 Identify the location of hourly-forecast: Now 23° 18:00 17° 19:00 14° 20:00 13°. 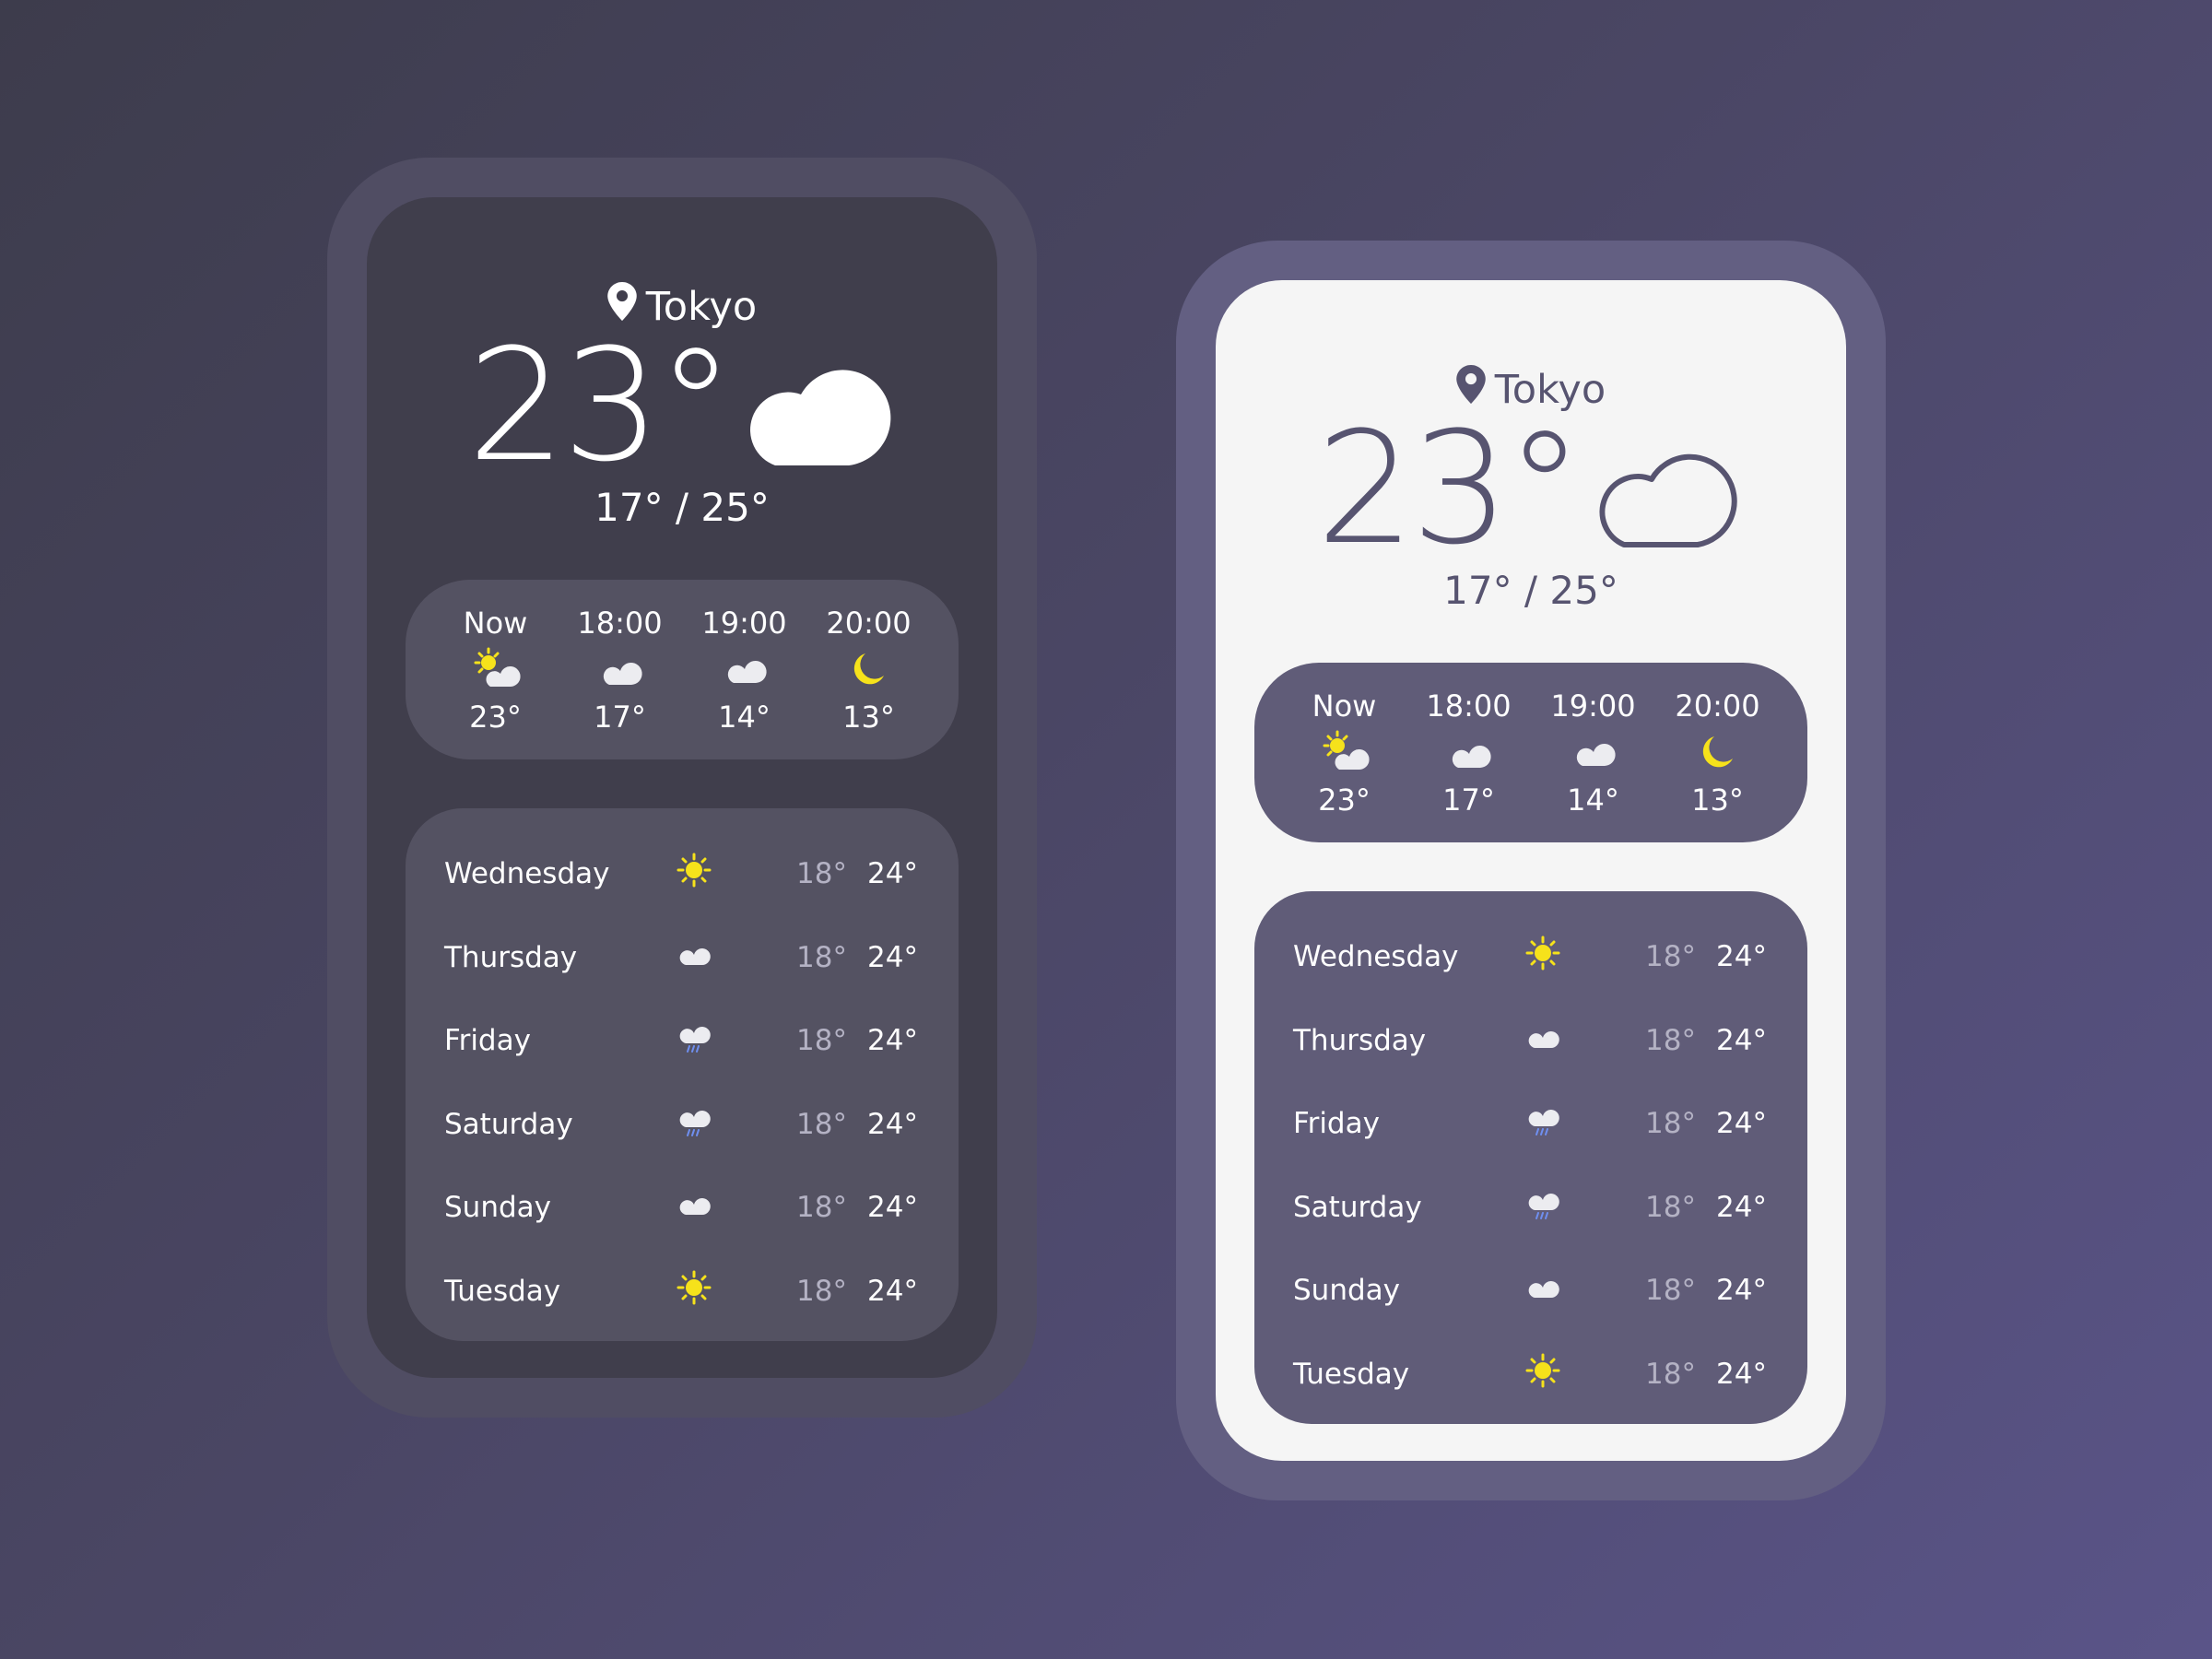
(1530, 752).